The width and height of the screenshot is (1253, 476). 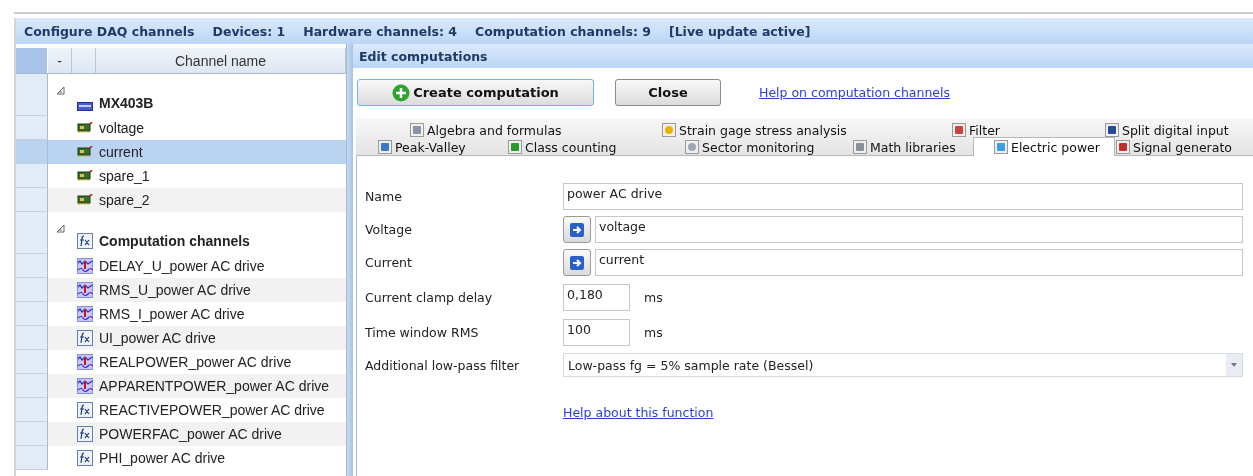 I want to click on channel-name: spare_2, so click(x=124, y=200).